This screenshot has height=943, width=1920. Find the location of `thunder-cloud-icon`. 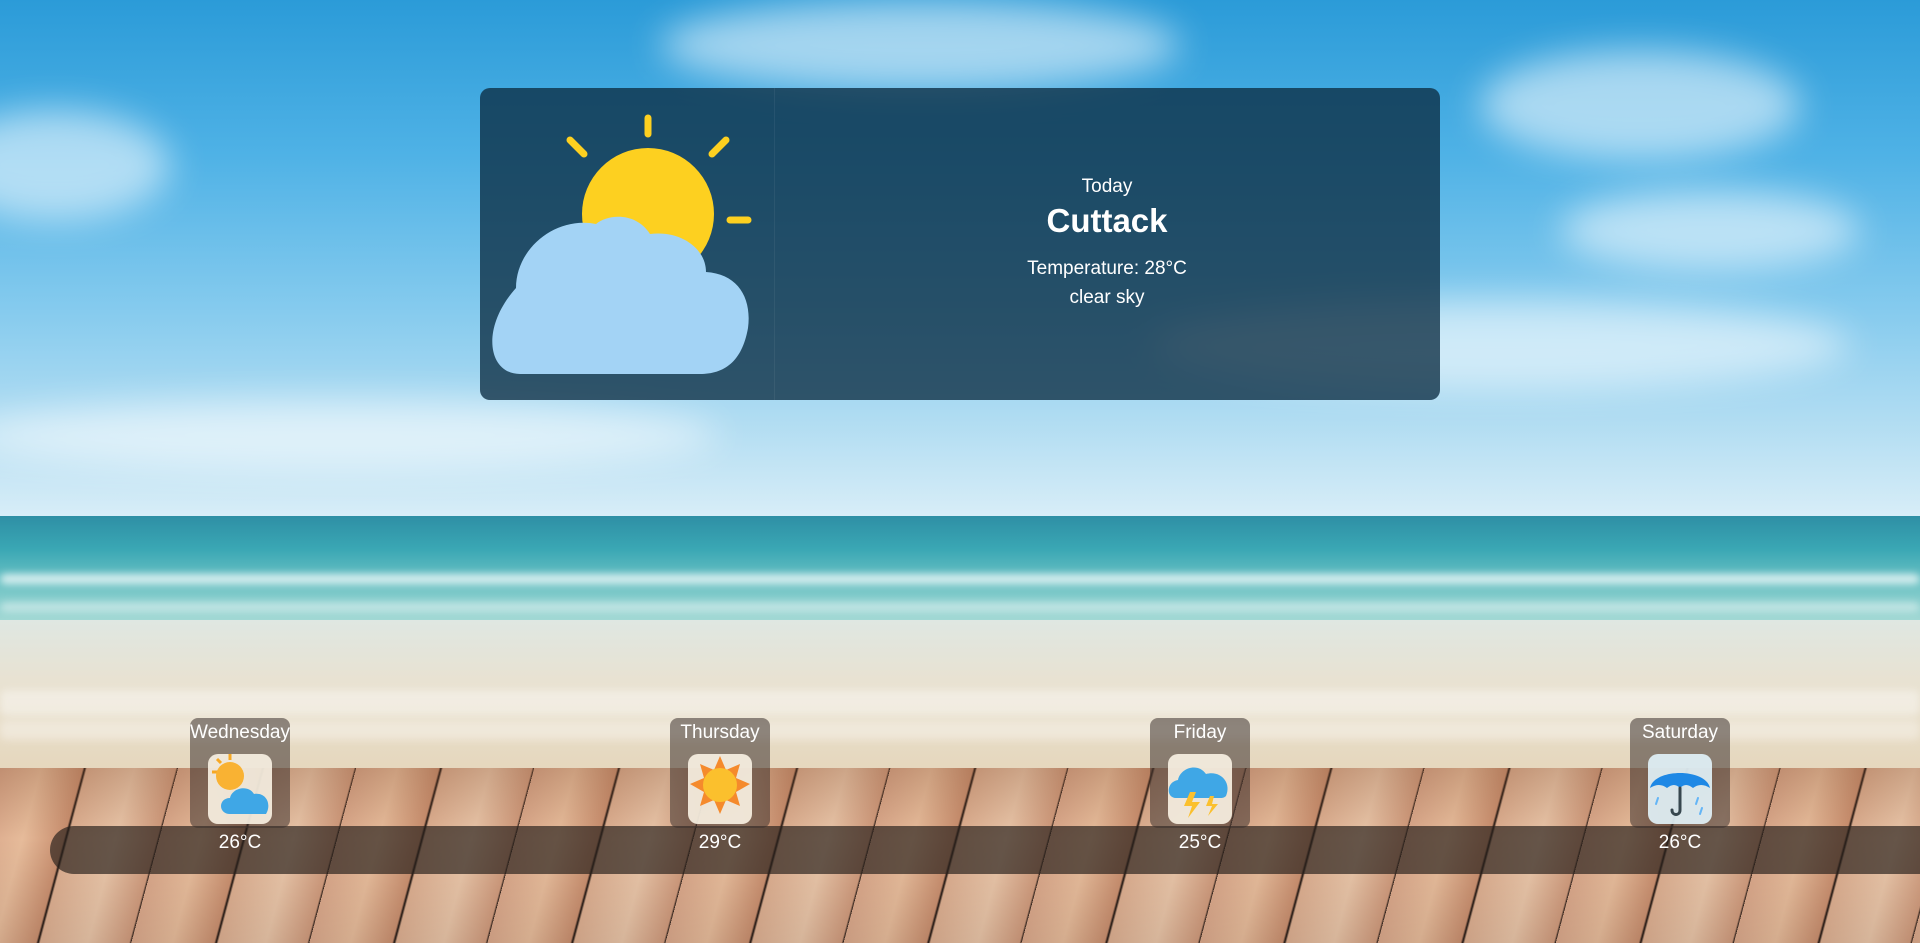

thunder-cloud-icon is located at coordinates (1200, 789).